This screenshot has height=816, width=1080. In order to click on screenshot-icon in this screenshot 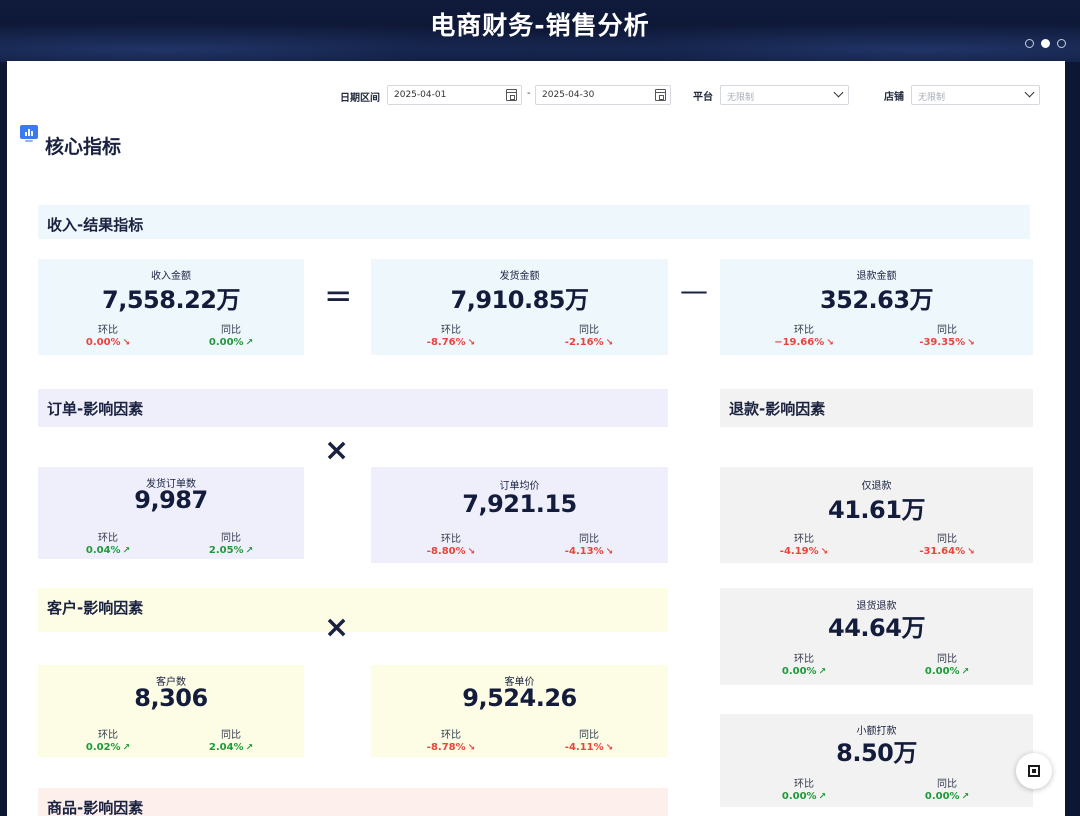, I will do `click(1034, 771)`.